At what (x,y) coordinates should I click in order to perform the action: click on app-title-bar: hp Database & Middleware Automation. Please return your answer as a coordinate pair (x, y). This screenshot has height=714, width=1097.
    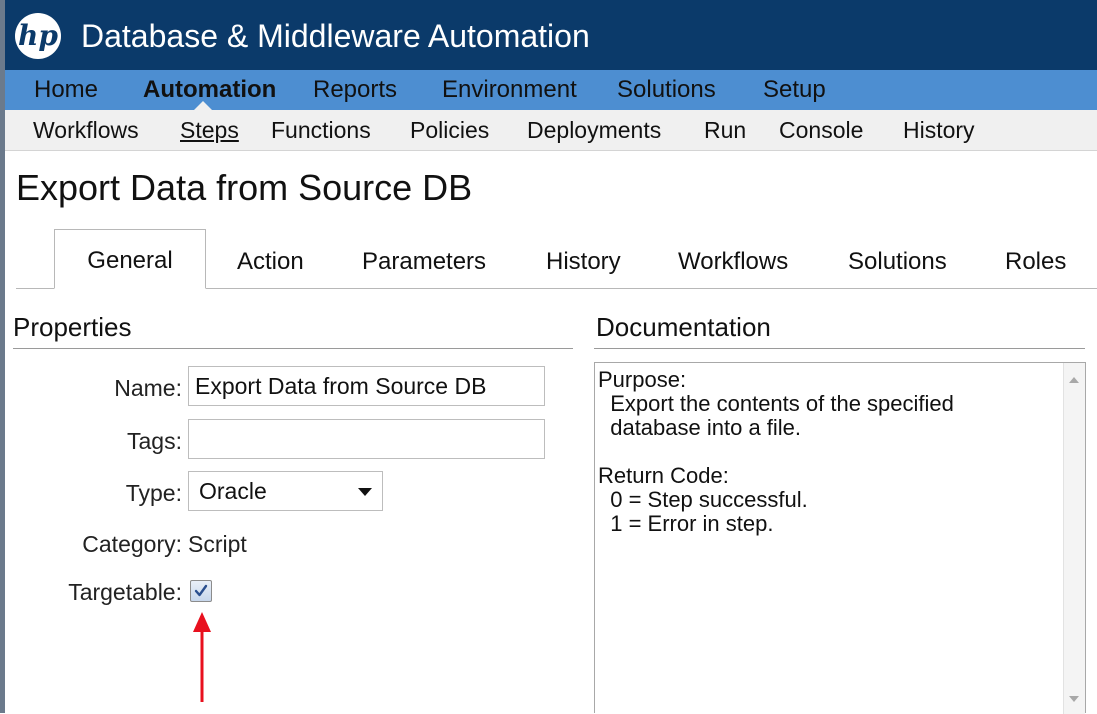
    Looking at the image, I should click on (551, 35).